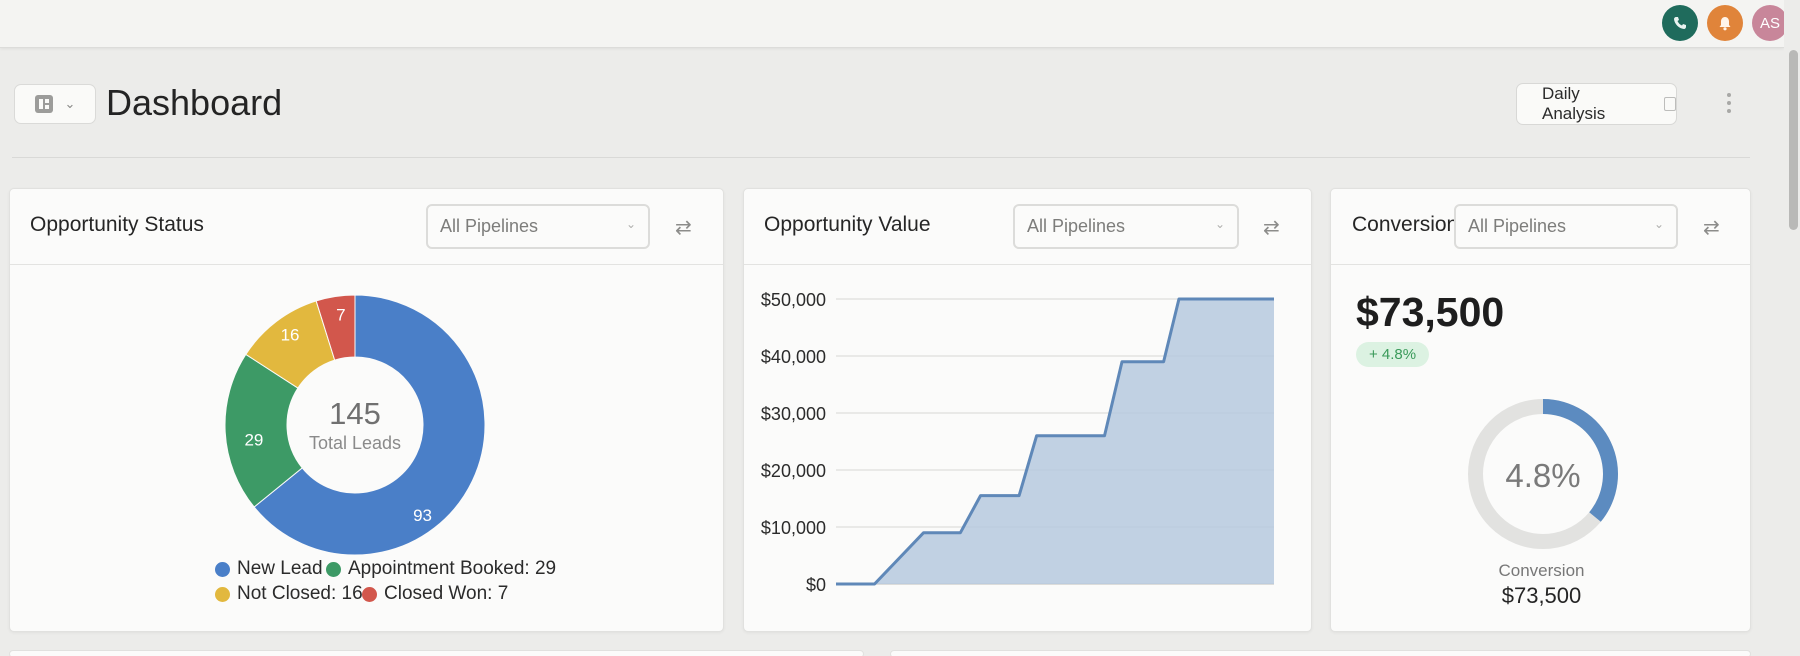 This screenshot has height=656, width=1800. Describe the element at coordinates (452, 568) in the screenshot. I see `legend-label: Appointment Booked: 29` at that location.